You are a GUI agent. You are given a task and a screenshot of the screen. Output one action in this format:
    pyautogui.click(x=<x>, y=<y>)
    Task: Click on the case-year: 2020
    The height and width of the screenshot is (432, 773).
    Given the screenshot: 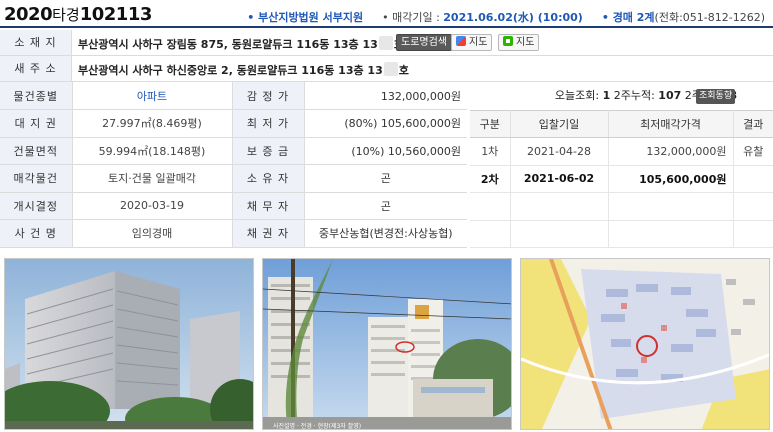 What is the action you would take?
    pyautogui.click(x=28, y=14)
    